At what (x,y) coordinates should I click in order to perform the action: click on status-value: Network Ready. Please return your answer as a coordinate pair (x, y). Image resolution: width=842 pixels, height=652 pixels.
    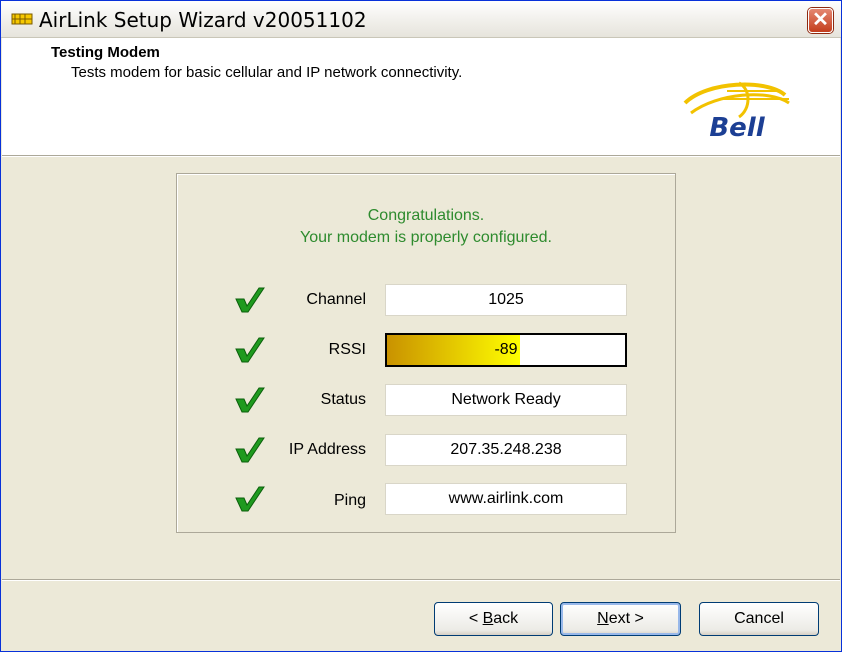
    Looking at the image, I should click on (506, 400).